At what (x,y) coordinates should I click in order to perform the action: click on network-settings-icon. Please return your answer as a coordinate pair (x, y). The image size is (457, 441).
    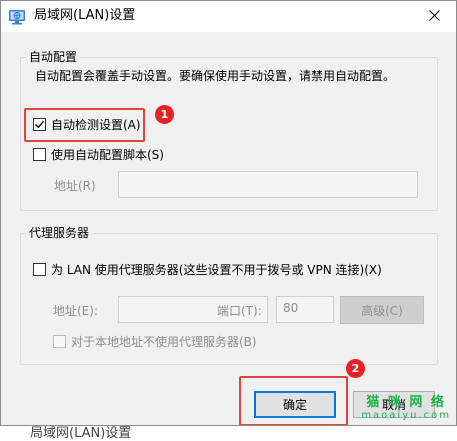
    Looking at the image, I should click on (17, 17).